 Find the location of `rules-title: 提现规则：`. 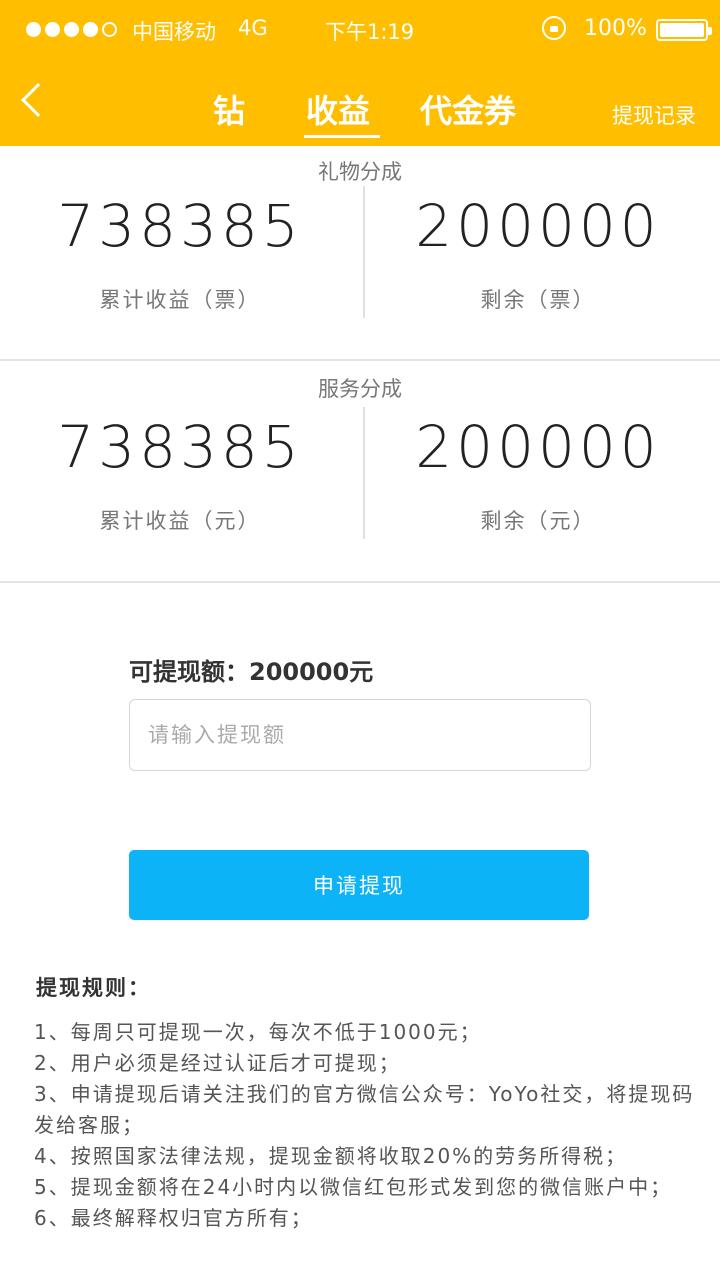

rules-title: 提现规则： is located at coordinates (93, 988).